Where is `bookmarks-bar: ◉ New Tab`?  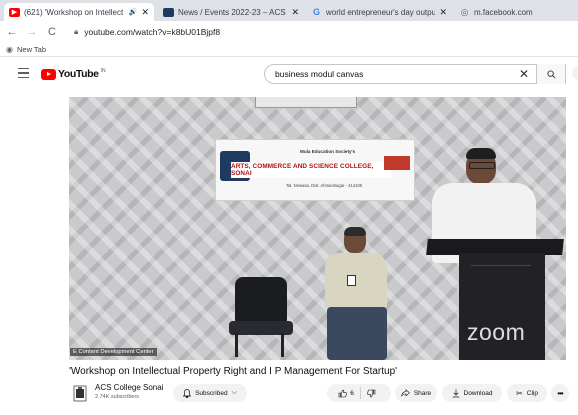 bookmarks-bar: ◉ New Tab is located at coordinates (289, 49).